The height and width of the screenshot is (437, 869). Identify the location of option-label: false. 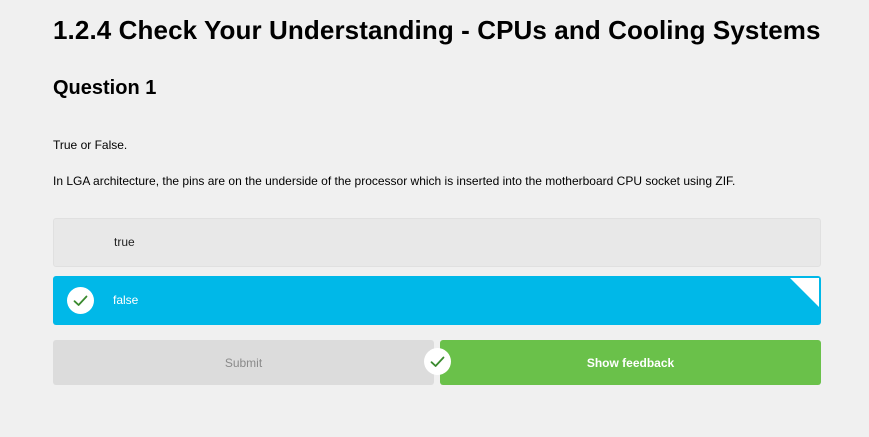
(126, 300).